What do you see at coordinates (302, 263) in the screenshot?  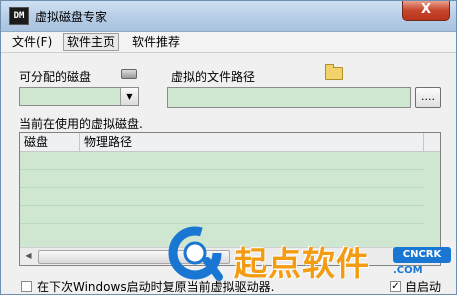 I see `watermark-text: 起点软件` at bounding box center [302, 263].